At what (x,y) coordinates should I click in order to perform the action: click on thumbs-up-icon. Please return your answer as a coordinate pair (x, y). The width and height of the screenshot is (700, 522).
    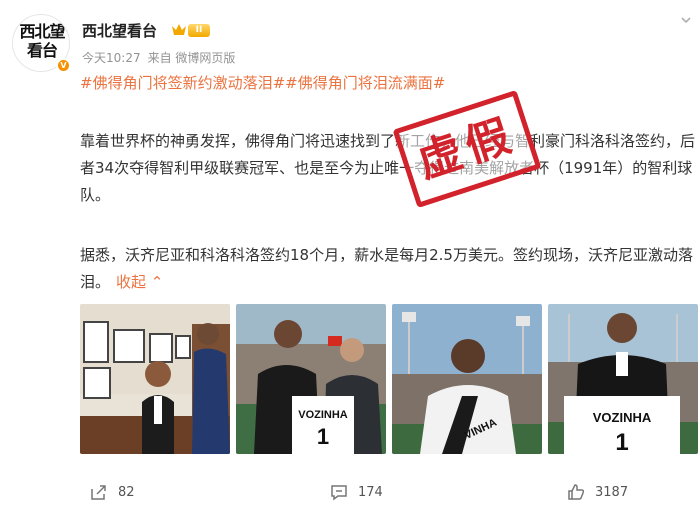
    Looking at the image, I should click on (576, 492).